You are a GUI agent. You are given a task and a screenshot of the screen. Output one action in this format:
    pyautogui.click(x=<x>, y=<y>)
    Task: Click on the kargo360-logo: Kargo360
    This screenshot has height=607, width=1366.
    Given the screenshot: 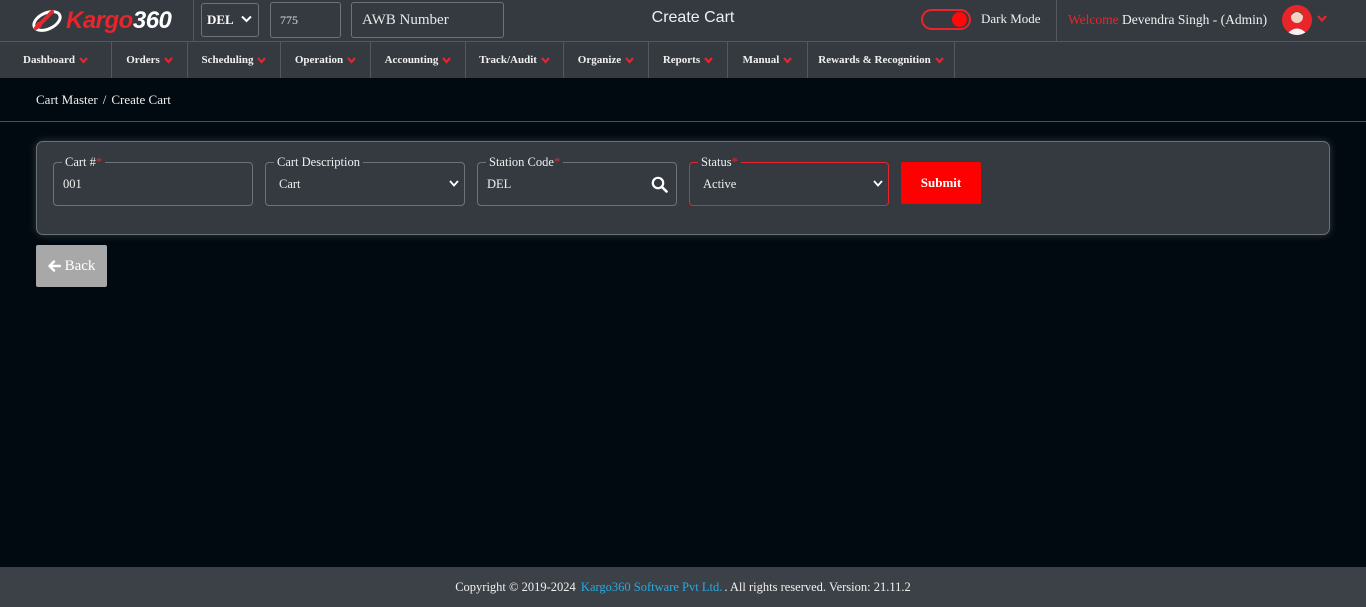 What is the action you would take?
    pyautogui.click(x=110, y=21)
    